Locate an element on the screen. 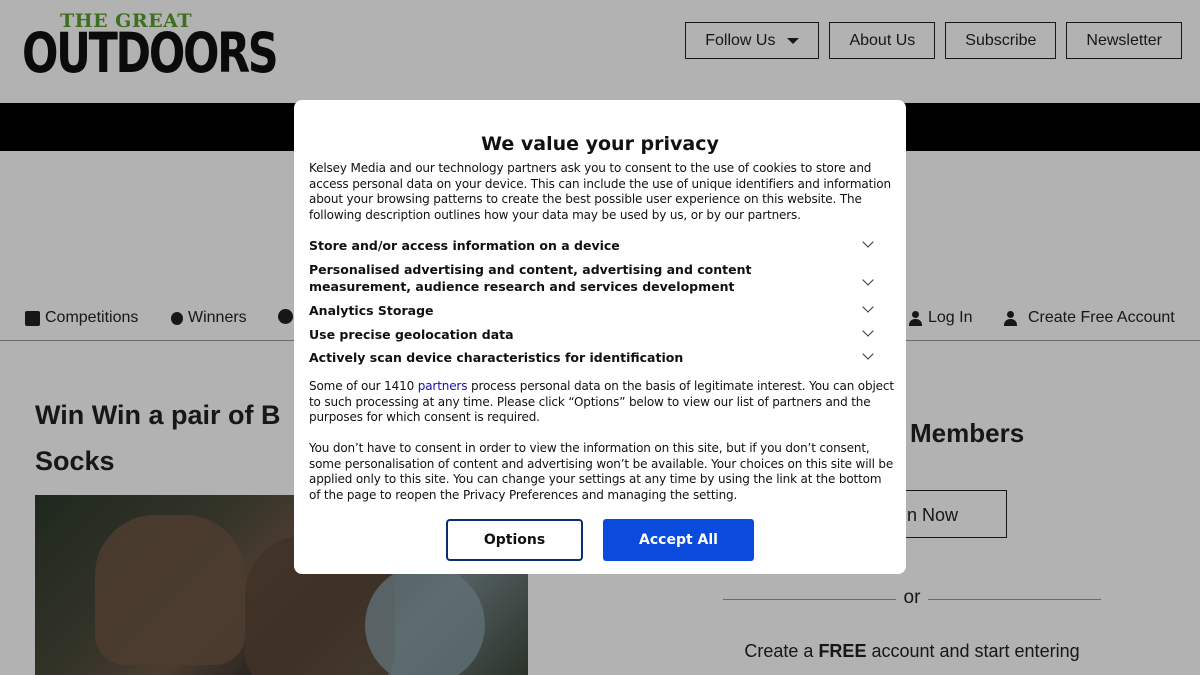 This screenshot has height=675, width=1200. purpose-geolocation: Use precise geolocation data is located at coordinates (601, 334).